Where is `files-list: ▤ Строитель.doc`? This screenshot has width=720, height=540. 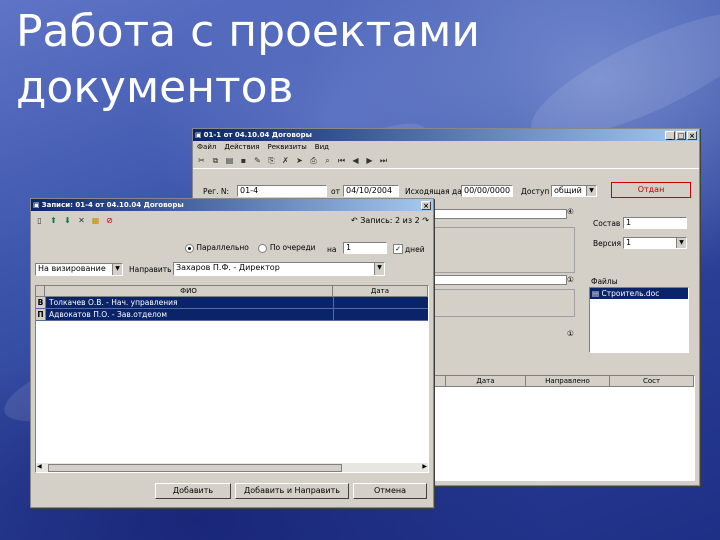
files-list: ▤ Строитель.doc is located at coordinates (639, 320).